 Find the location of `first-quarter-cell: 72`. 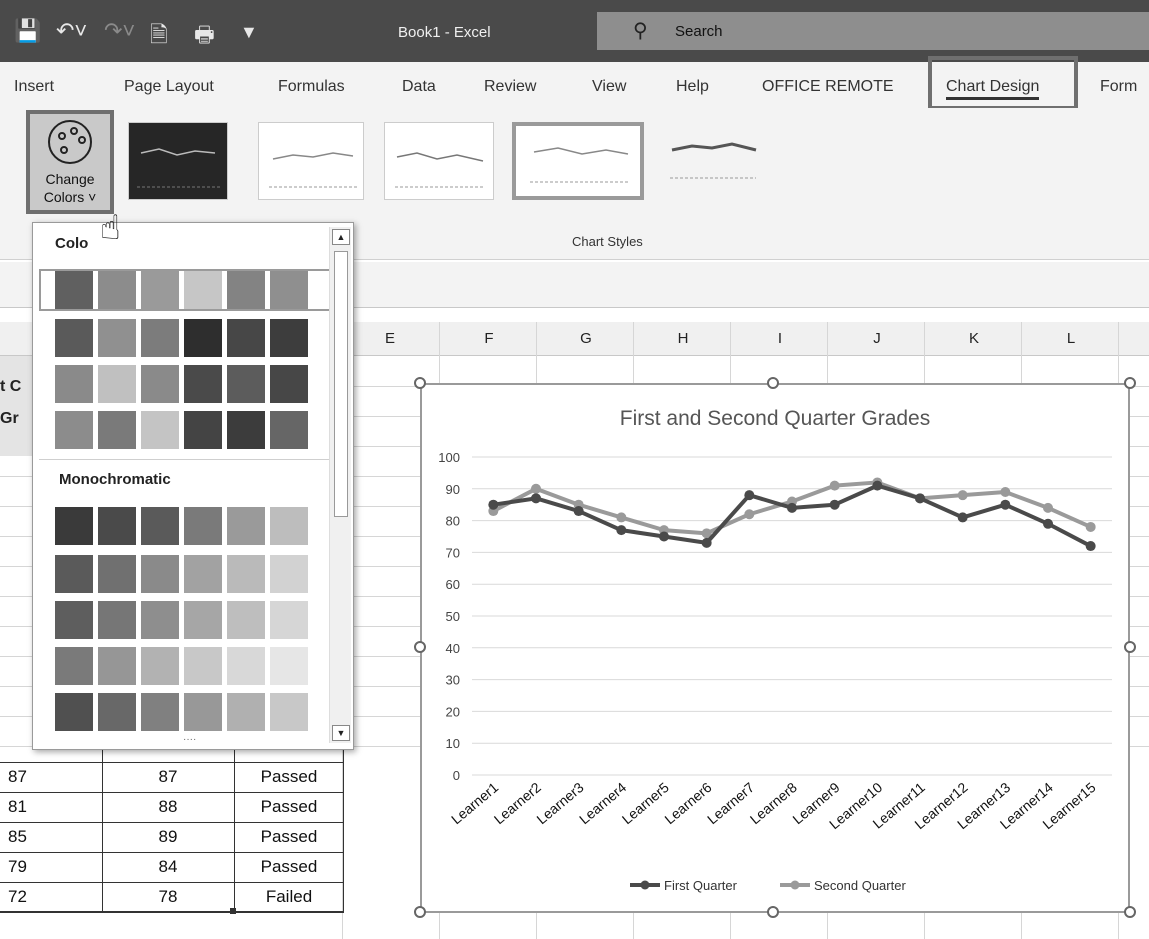

first-quarter-cell: 72 is located at coordinates (51, 897).